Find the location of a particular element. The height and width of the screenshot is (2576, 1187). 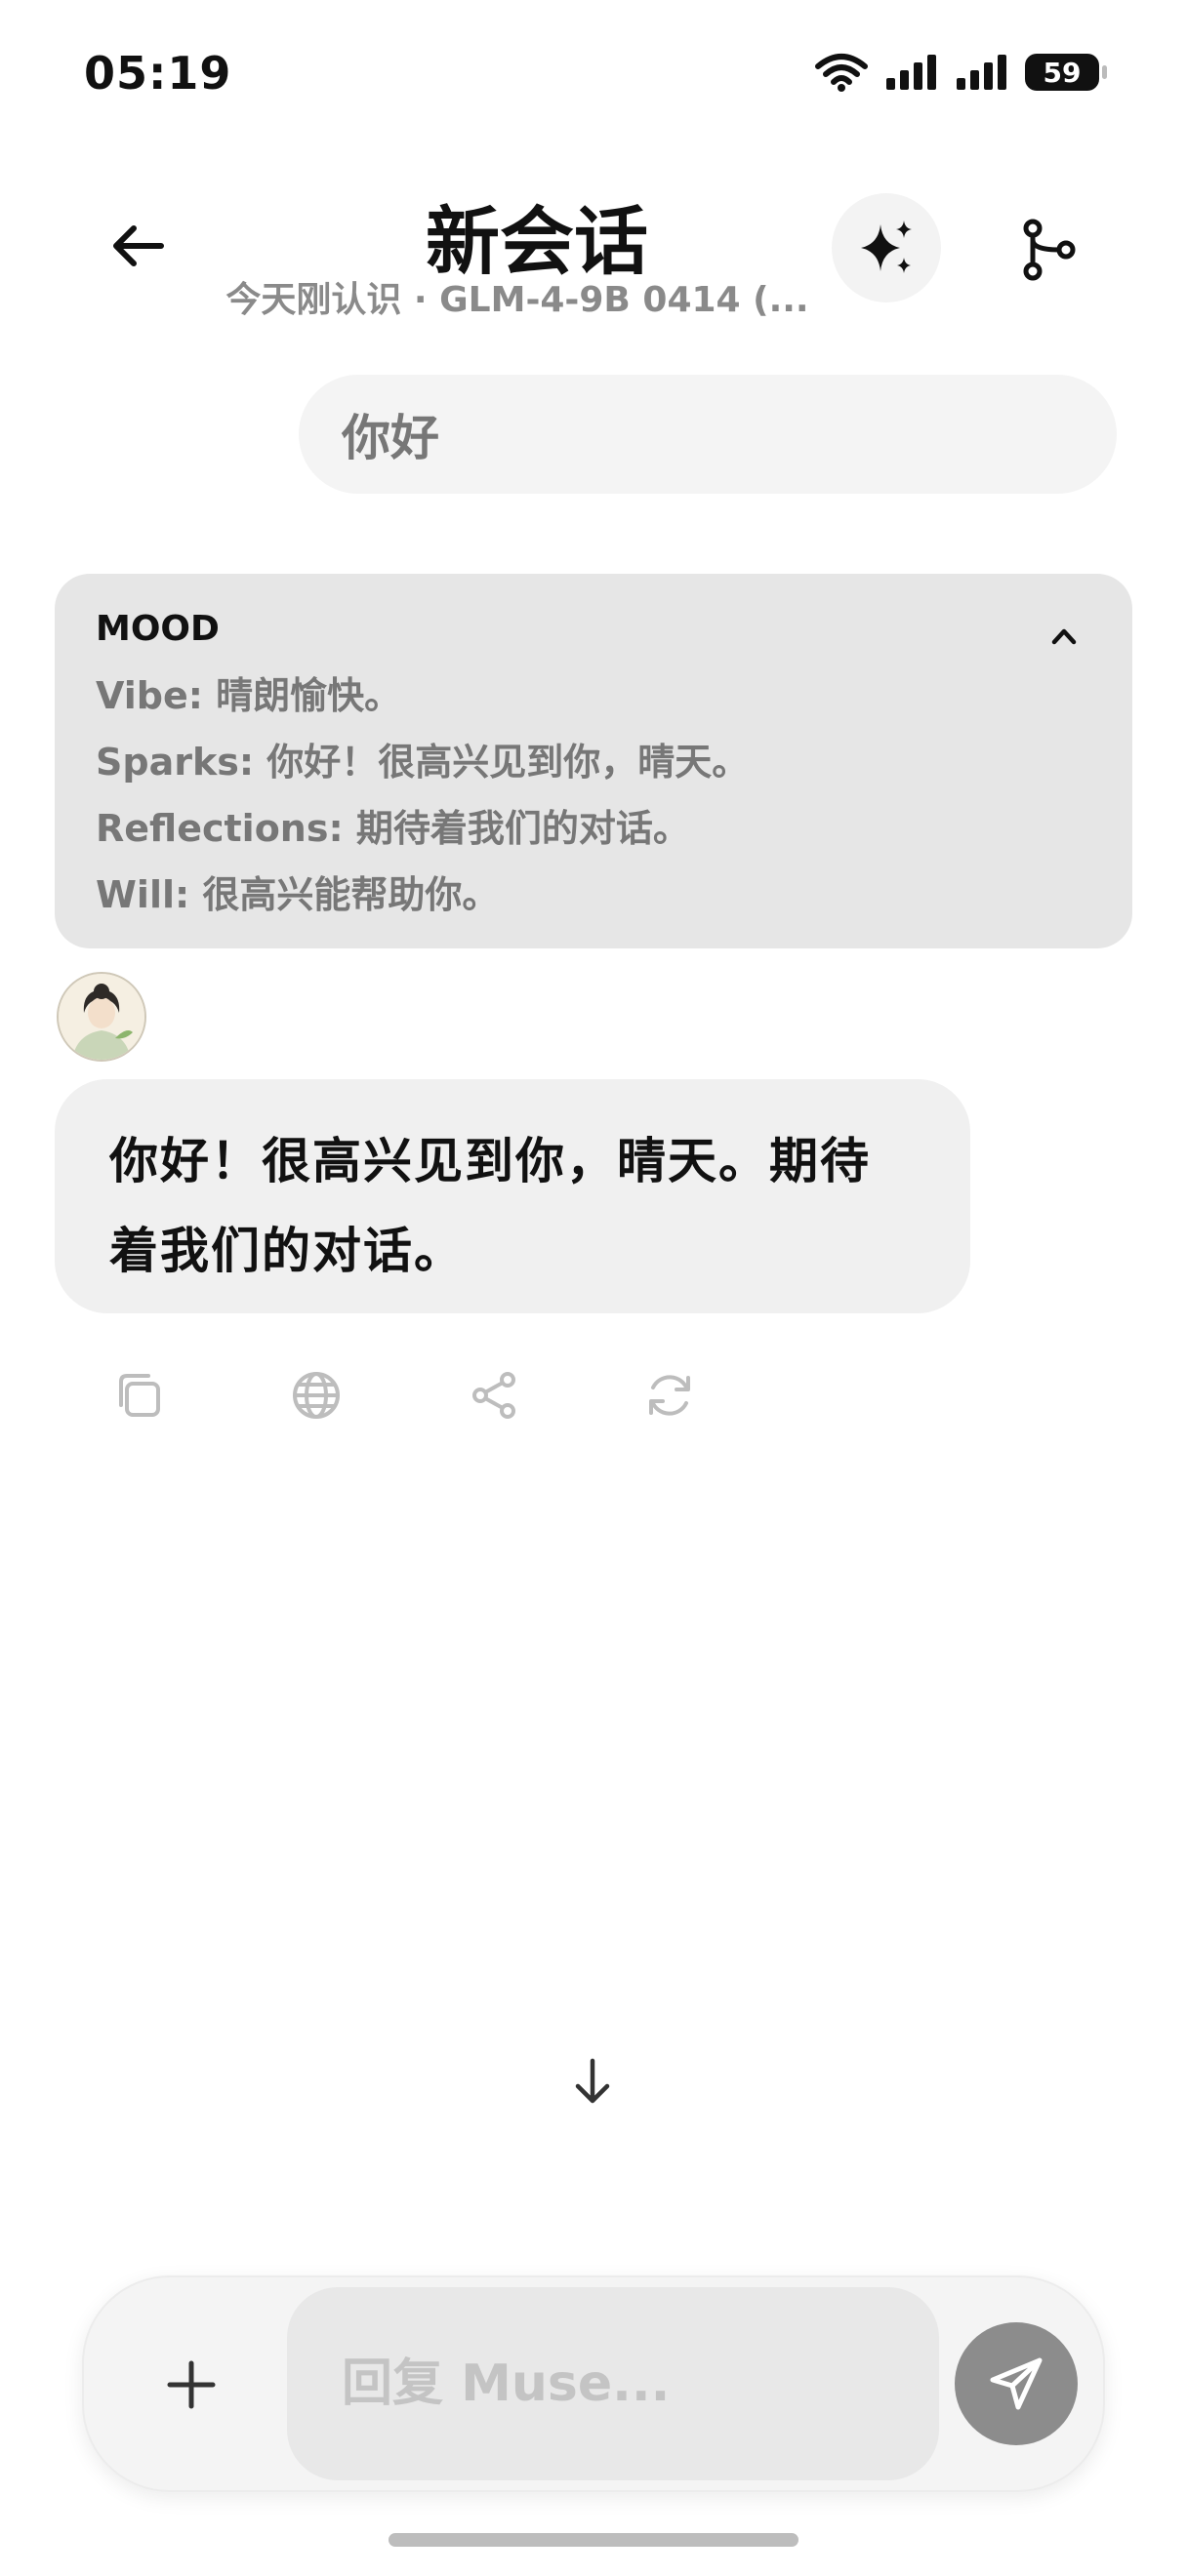

copy-icon is located at coordinates (139, 1395).